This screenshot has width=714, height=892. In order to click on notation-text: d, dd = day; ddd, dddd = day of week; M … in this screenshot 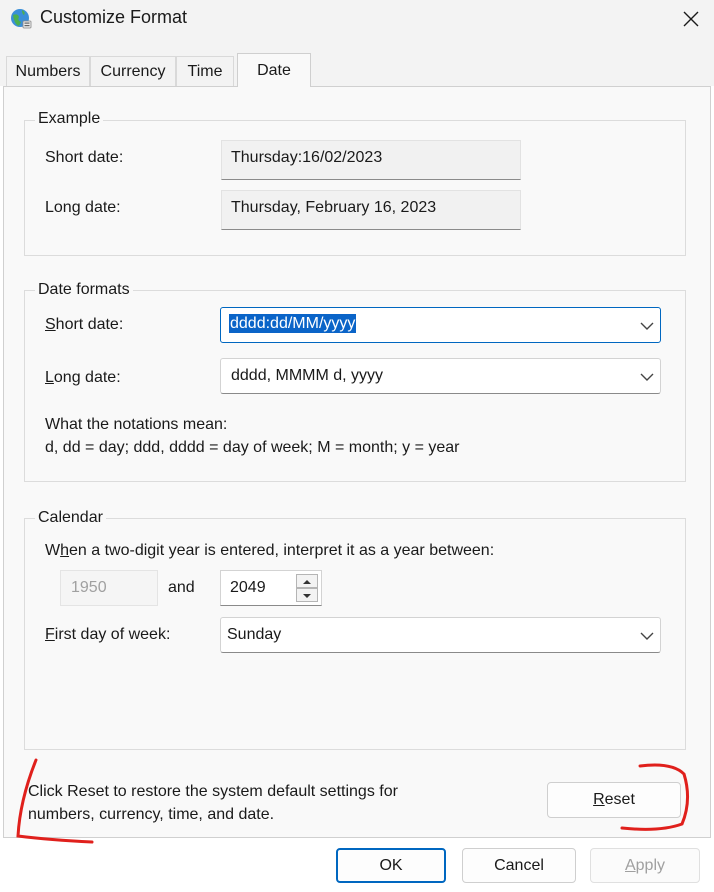, I will do `click(252, 447)`.